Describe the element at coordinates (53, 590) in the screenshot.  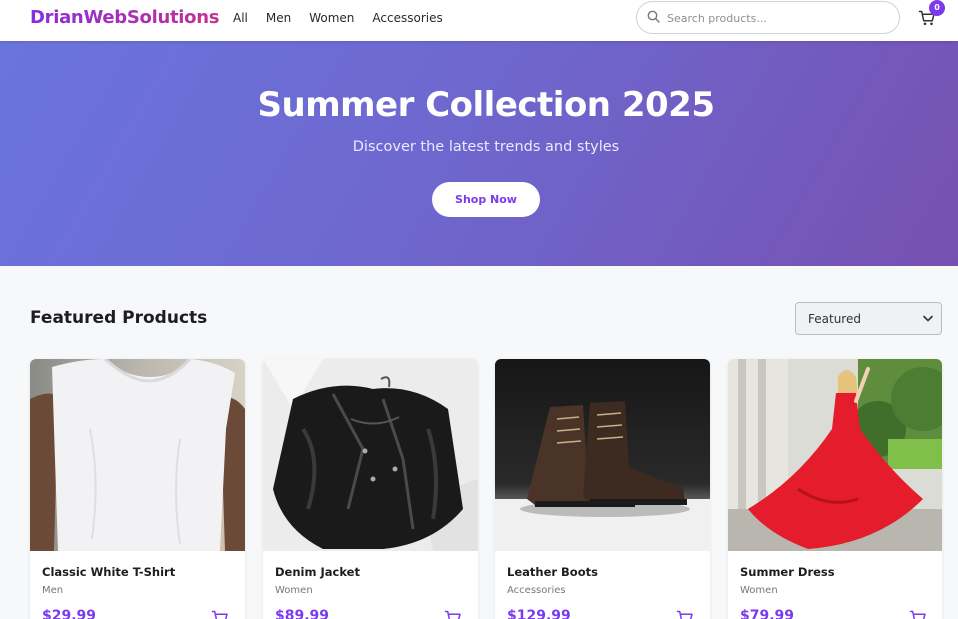
I see `product-category: Men` at that location.